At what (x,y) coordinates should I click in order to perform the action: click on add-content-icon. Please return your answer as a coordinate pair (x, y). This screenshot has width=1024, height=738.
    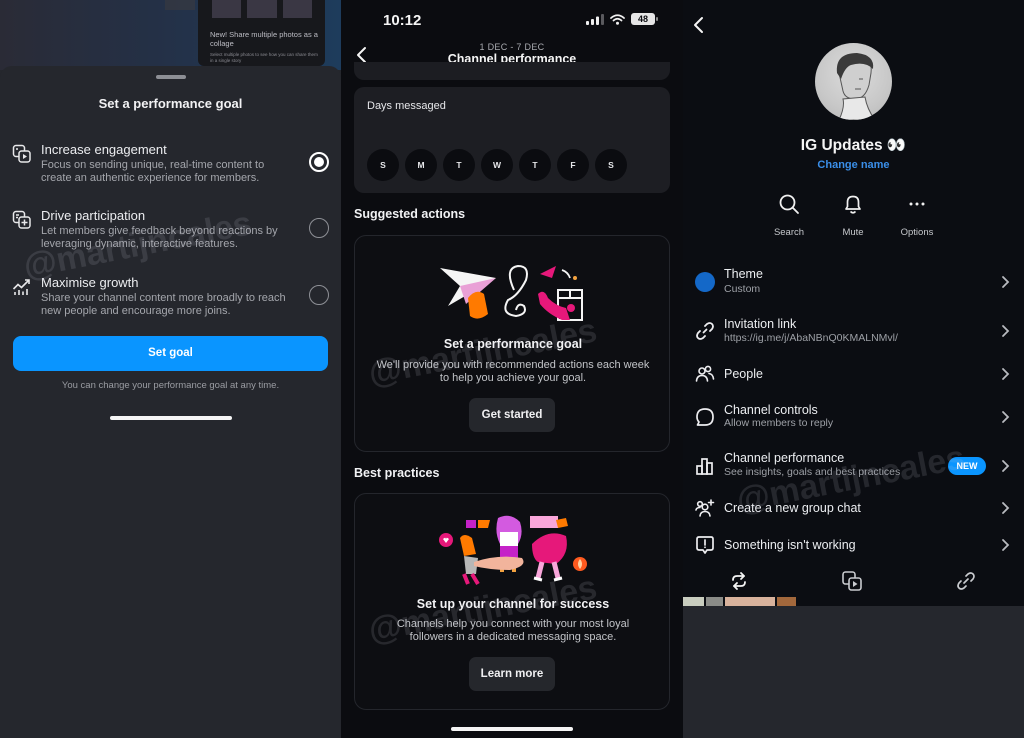
    Looking at the image, I should click on (21, 219).